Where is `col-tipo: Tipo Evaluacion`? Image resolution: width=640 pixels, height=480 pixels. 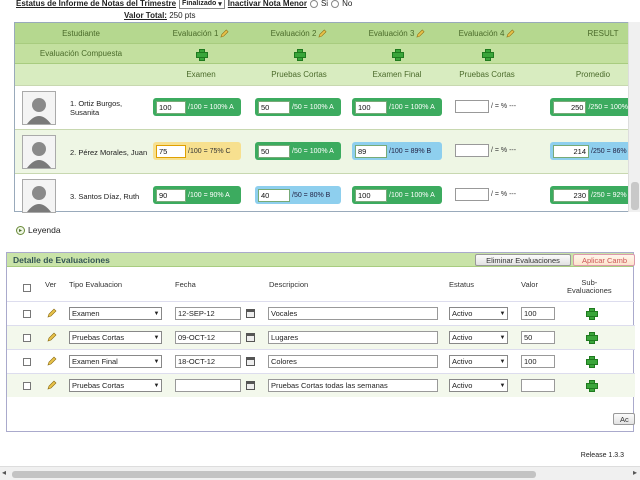
col-tipo: Tipo Evaluacion is located at coordinates (96, 284).